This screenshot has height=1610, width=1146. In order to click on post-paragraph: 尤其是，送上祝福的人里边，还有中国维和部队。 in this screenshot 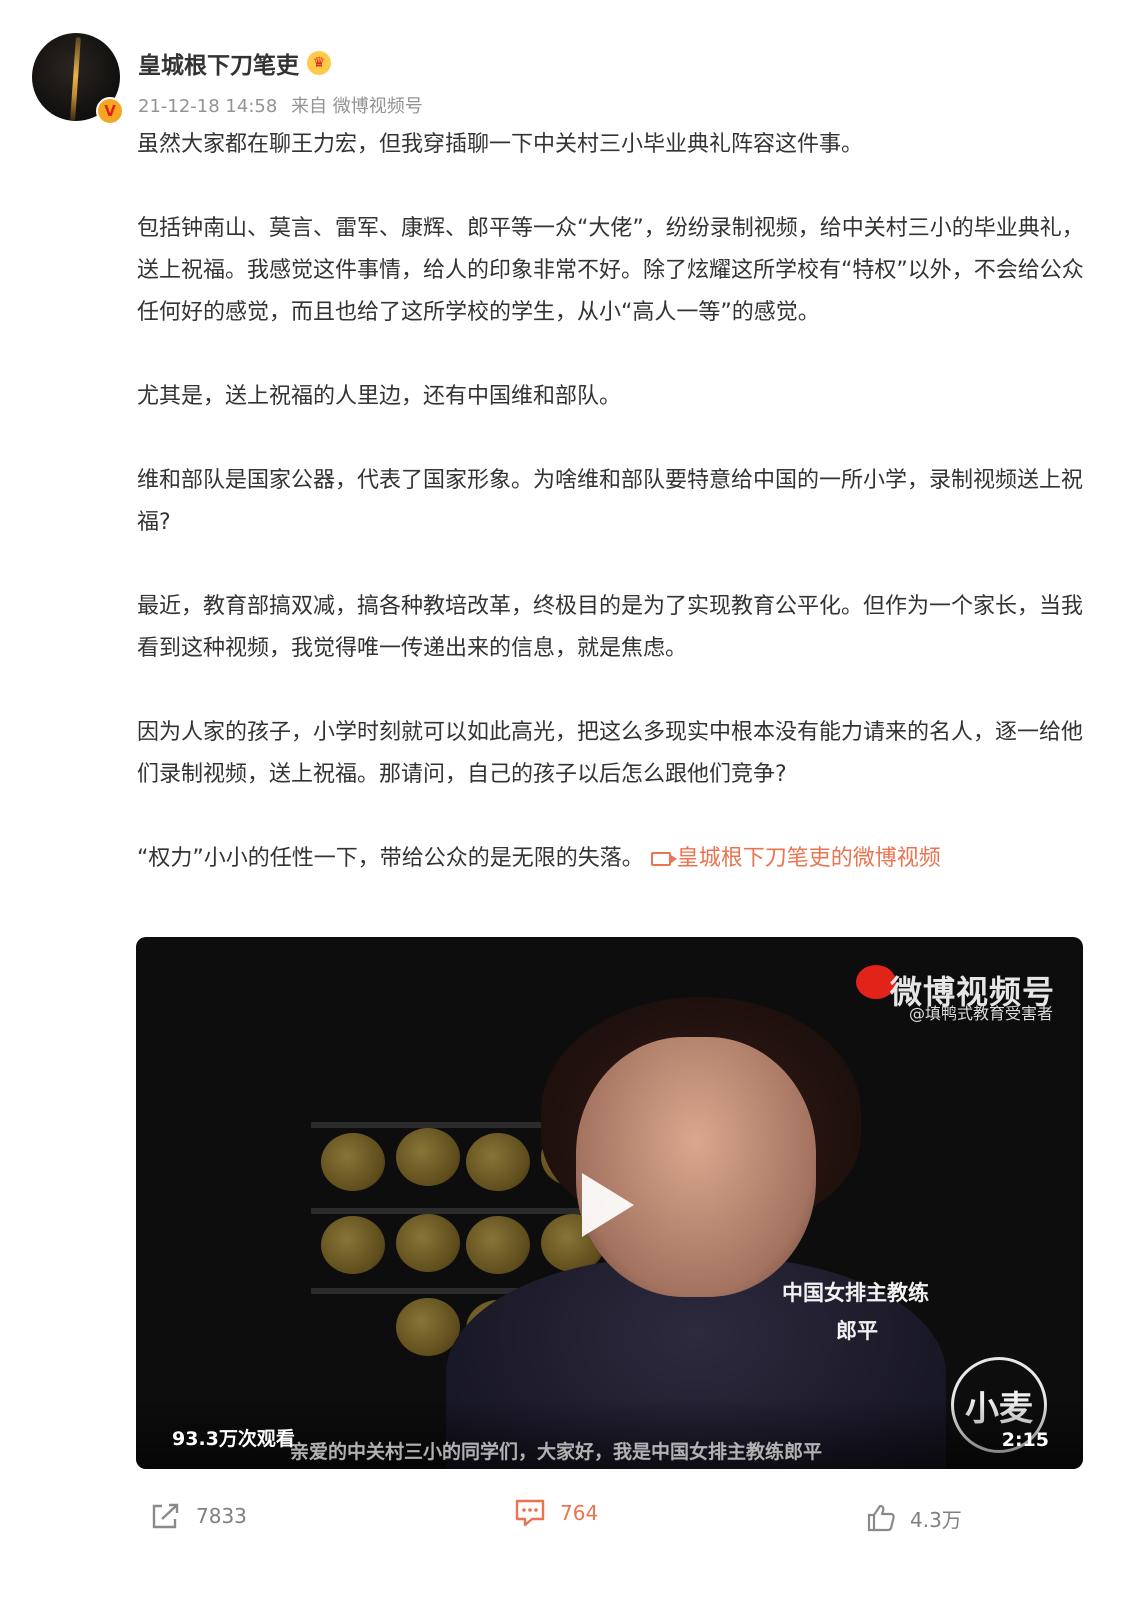, I will do `click(379, 396)`.